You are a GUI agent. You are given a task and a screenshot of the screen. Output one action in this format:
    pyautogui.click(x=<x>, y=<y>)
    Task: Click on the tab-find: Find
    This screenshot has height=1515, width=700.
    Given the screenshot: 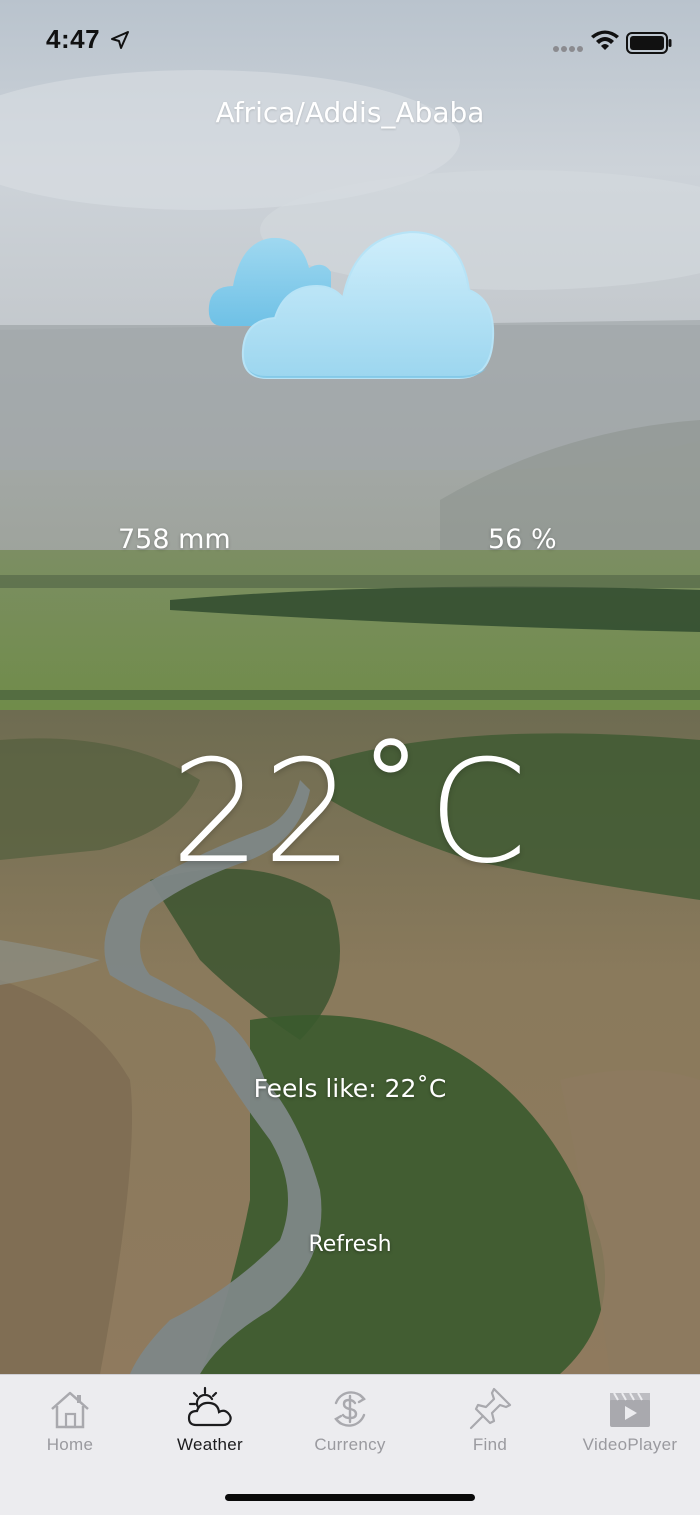 What is the action you would take?
    pyautogui.click(x=490, y=1420)
    